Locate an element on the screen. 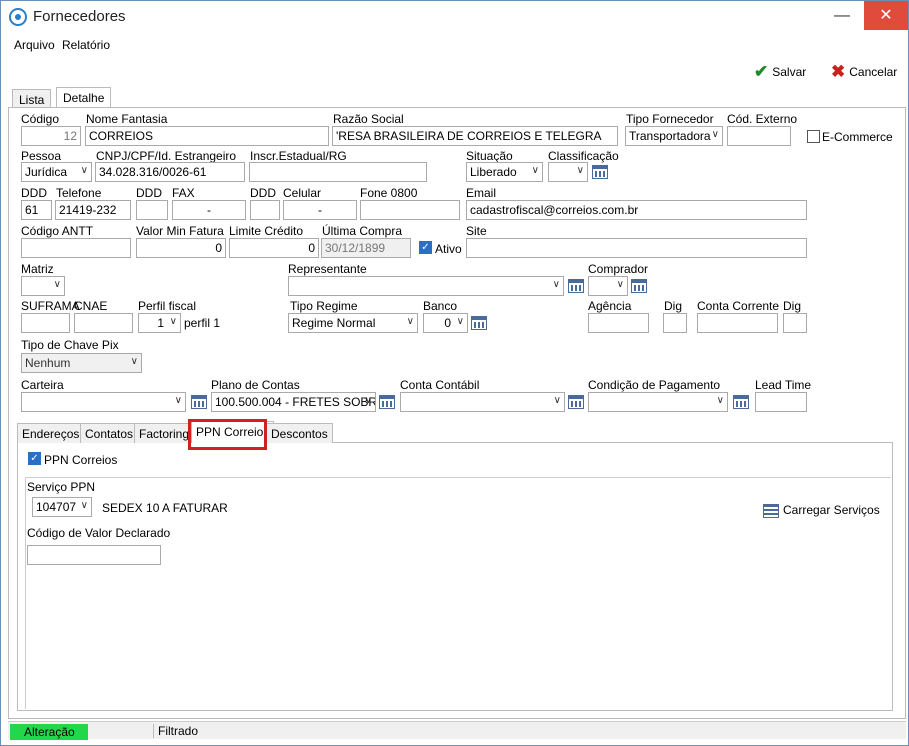 The width and height of the screenshot is (909, 746). cancel-button: ✖ Cancelar is located at coordinates (864, 72).